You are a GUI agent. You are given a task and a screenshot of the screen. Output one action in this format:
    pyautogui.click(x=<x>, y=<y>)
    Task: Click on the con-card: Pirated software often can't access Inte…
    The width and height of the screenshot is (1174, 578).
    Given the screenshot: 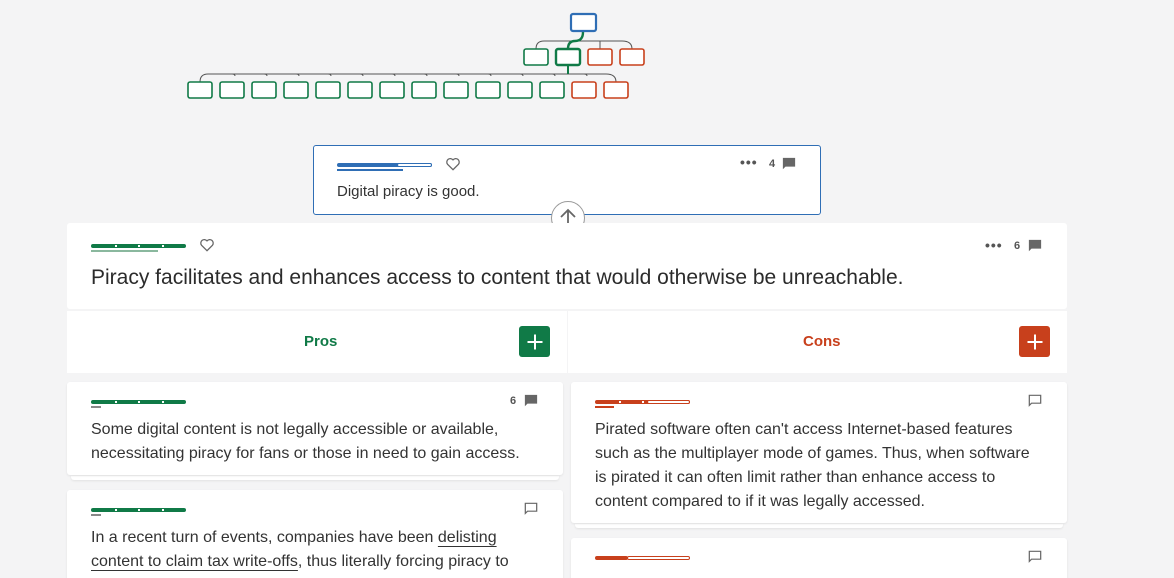 What is the action you would take?
    pyautogui.click(x=819, y=452)
    